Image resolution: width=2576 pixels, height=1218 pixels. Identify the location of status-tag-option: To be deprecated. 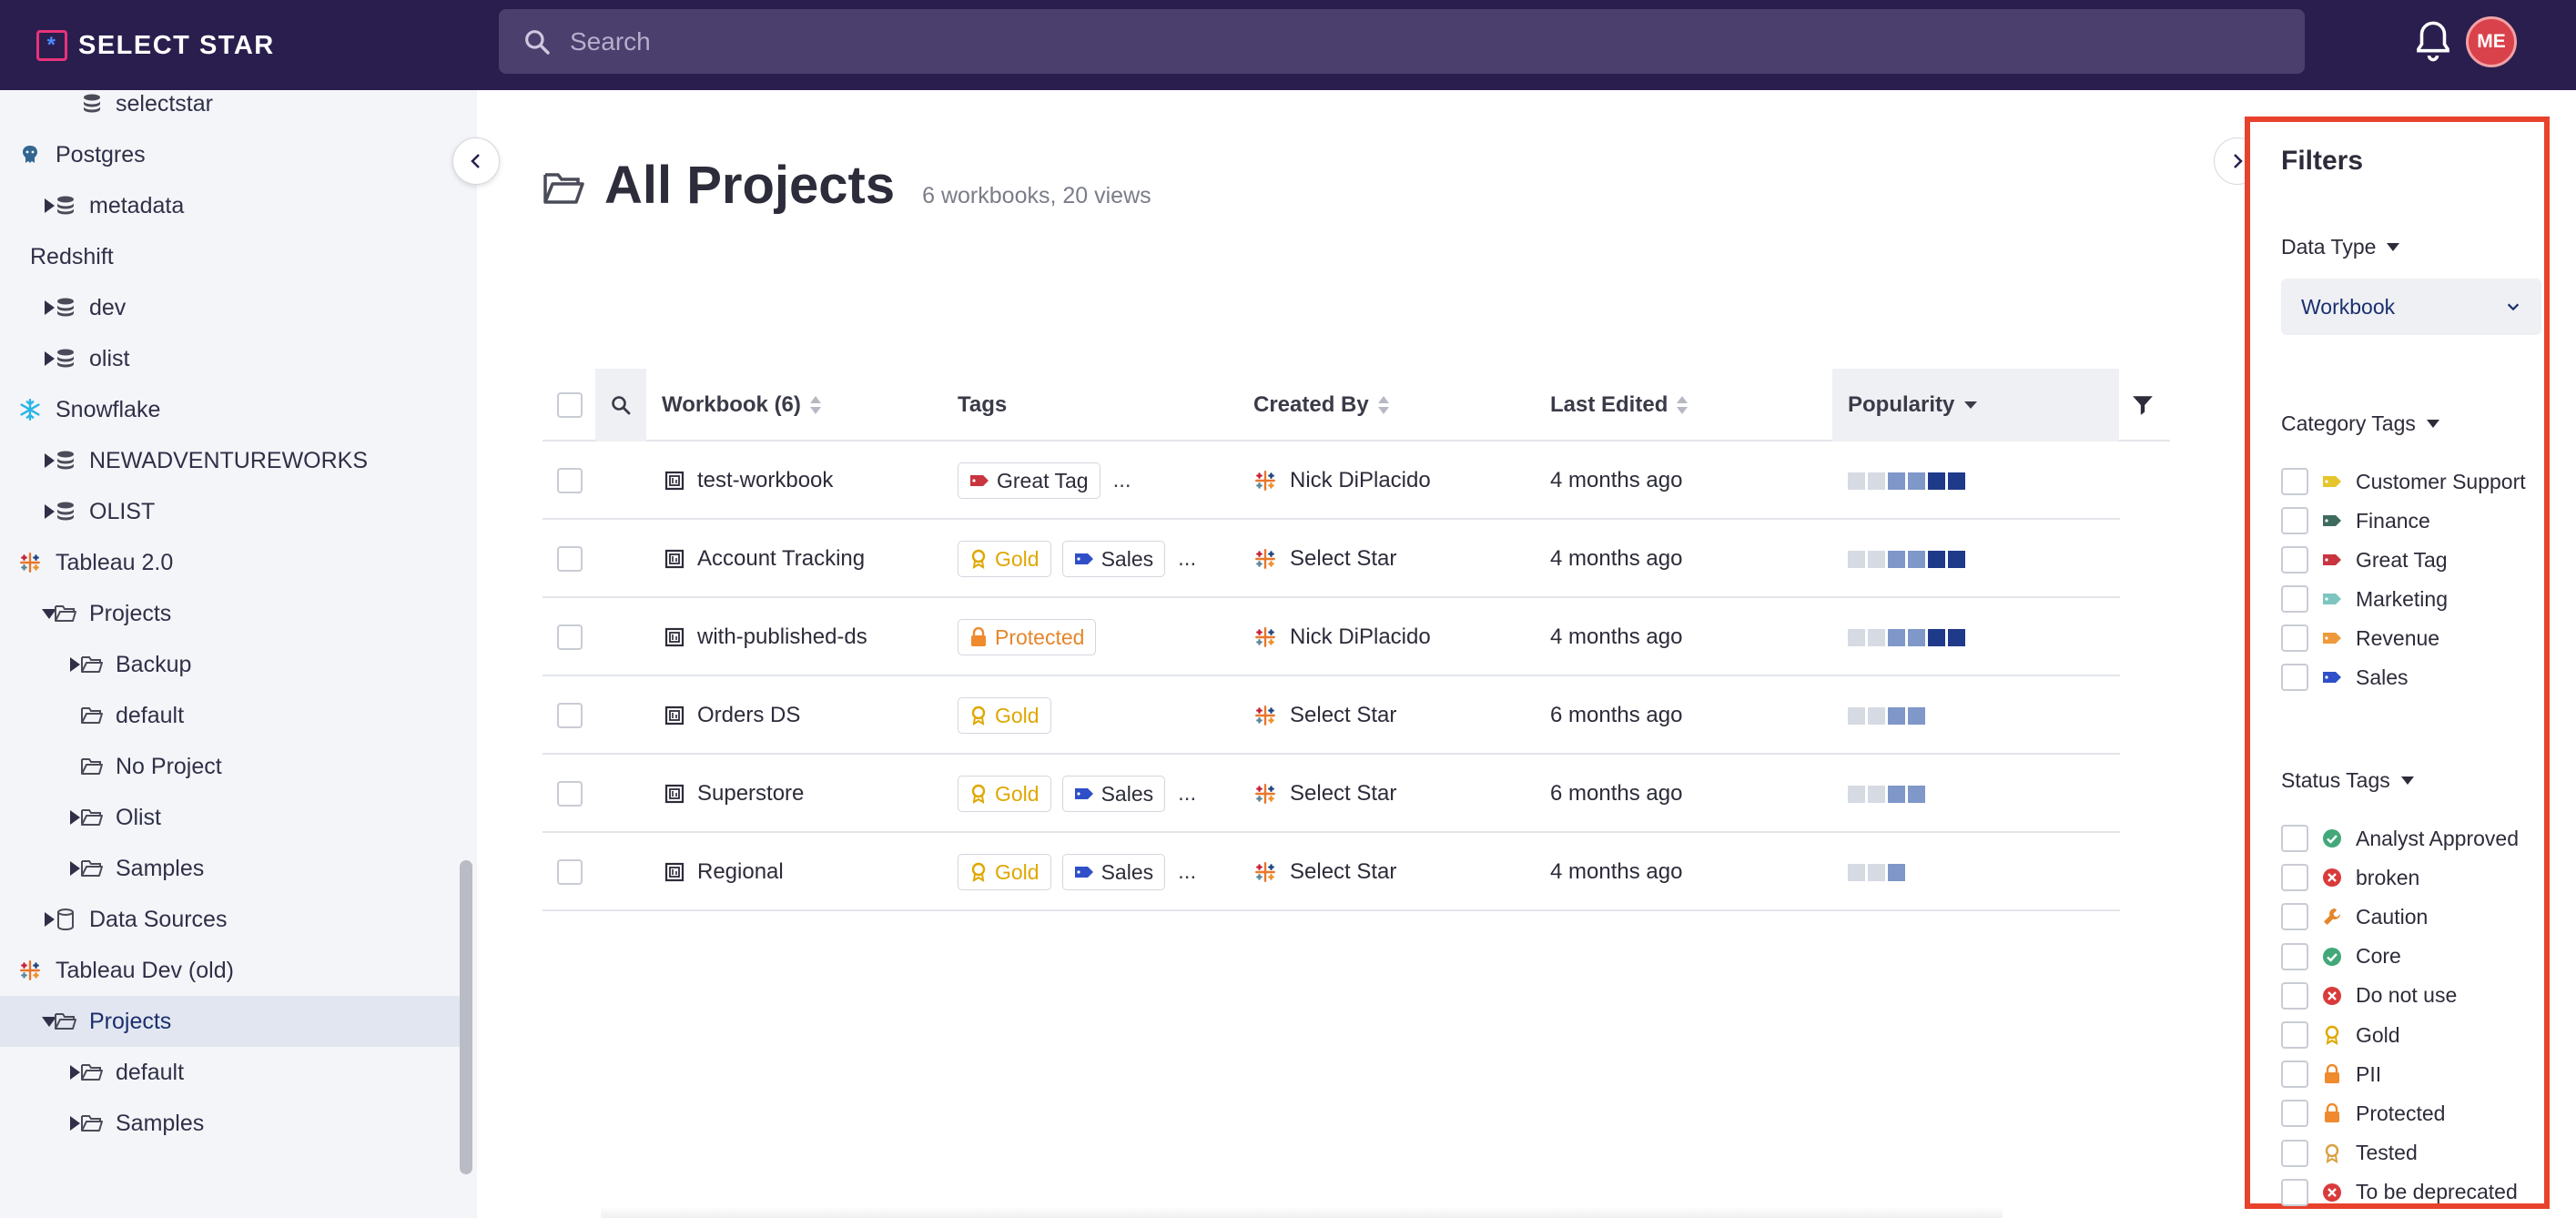
(2399, 1192).